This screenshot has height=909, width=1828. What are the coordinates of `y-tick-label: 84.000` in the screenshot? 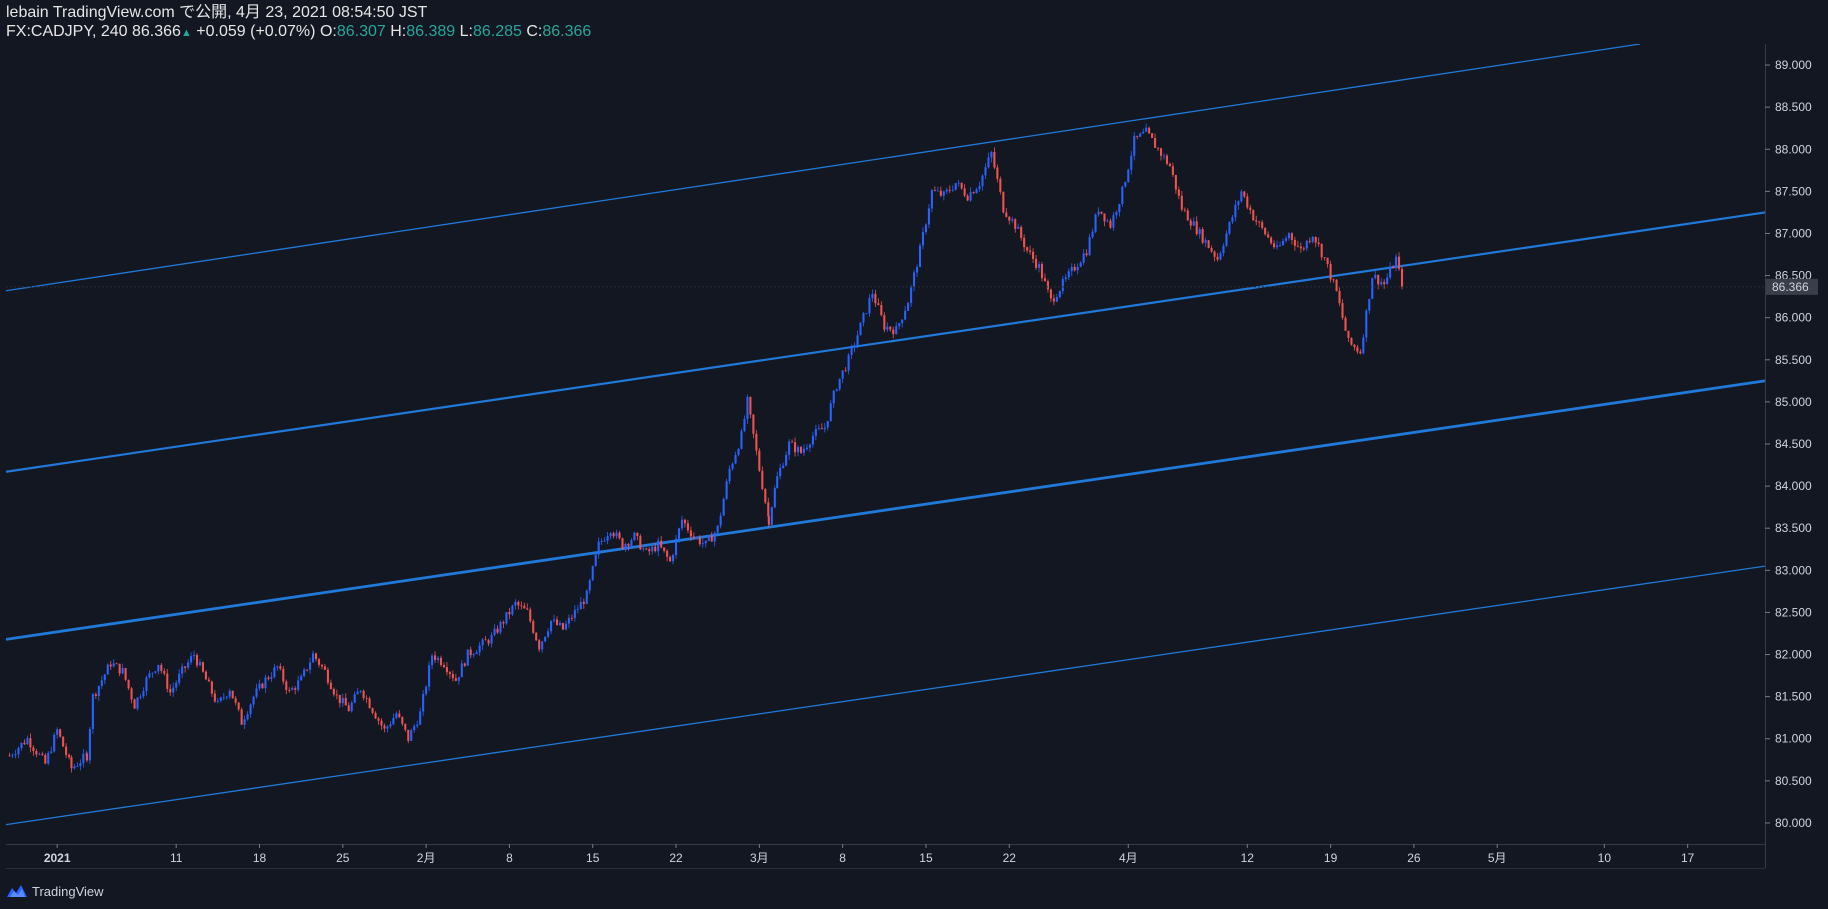 It's located at (1793, 486).